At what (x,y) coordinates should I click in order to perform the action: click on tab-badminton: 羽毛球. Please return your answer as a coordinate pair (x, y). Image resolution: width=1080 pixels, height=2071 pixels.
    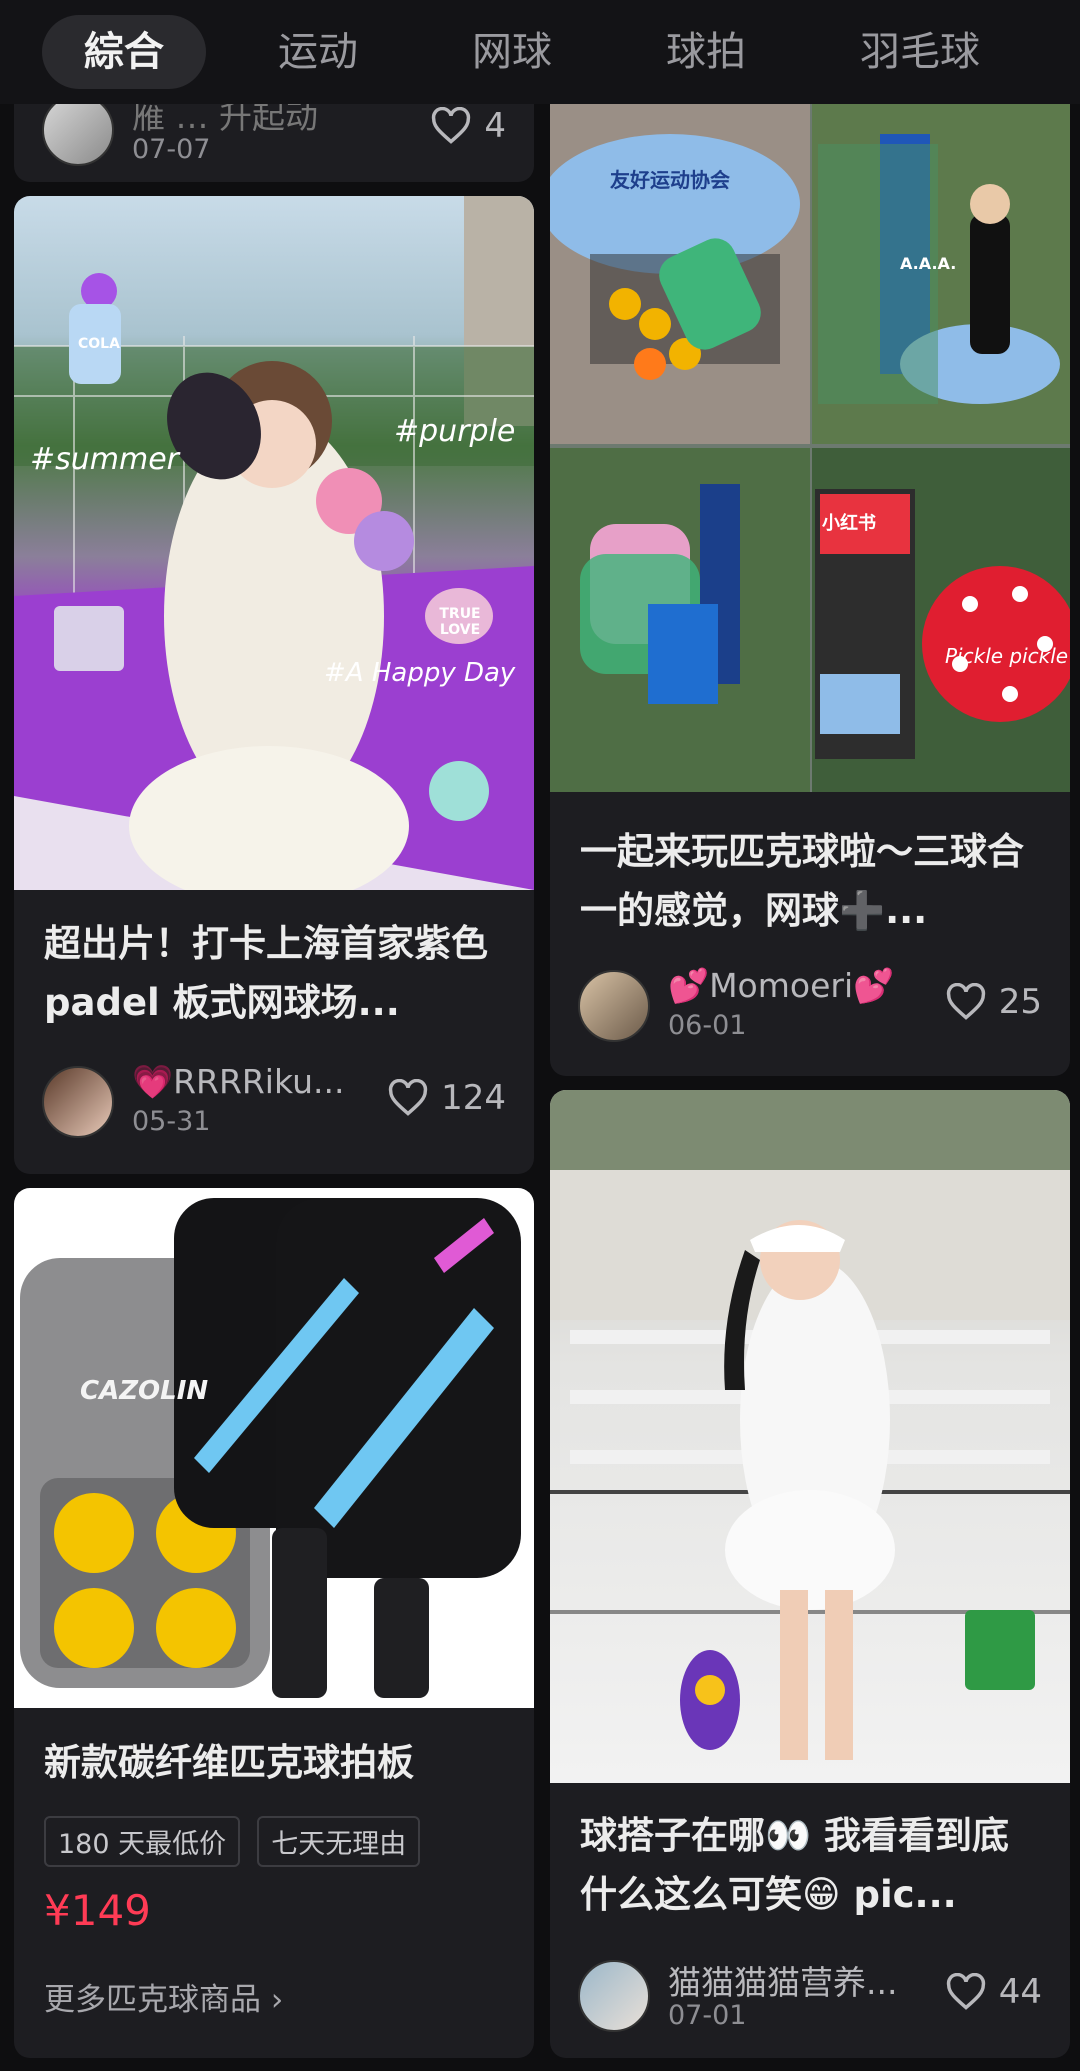
    Looking at the image, I should click on (920, 52).